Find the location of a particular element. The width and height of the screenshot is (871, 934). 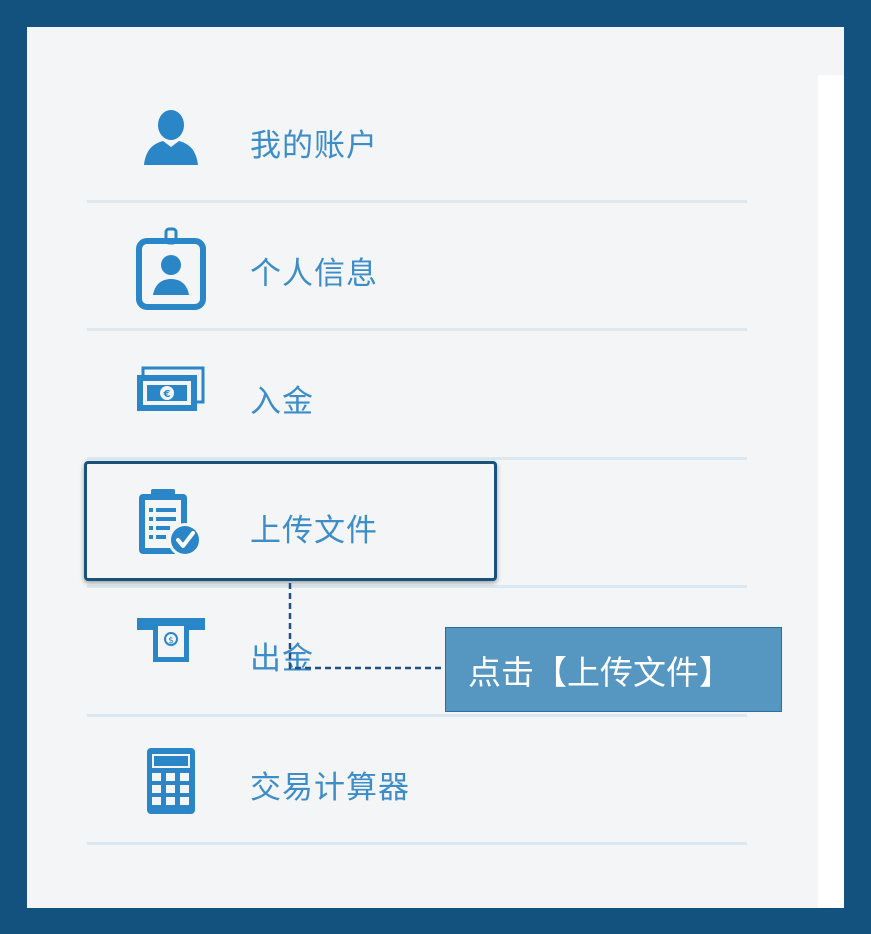

menu-item-upload-documents: 上传文件 is located at coordinates (417, 524).